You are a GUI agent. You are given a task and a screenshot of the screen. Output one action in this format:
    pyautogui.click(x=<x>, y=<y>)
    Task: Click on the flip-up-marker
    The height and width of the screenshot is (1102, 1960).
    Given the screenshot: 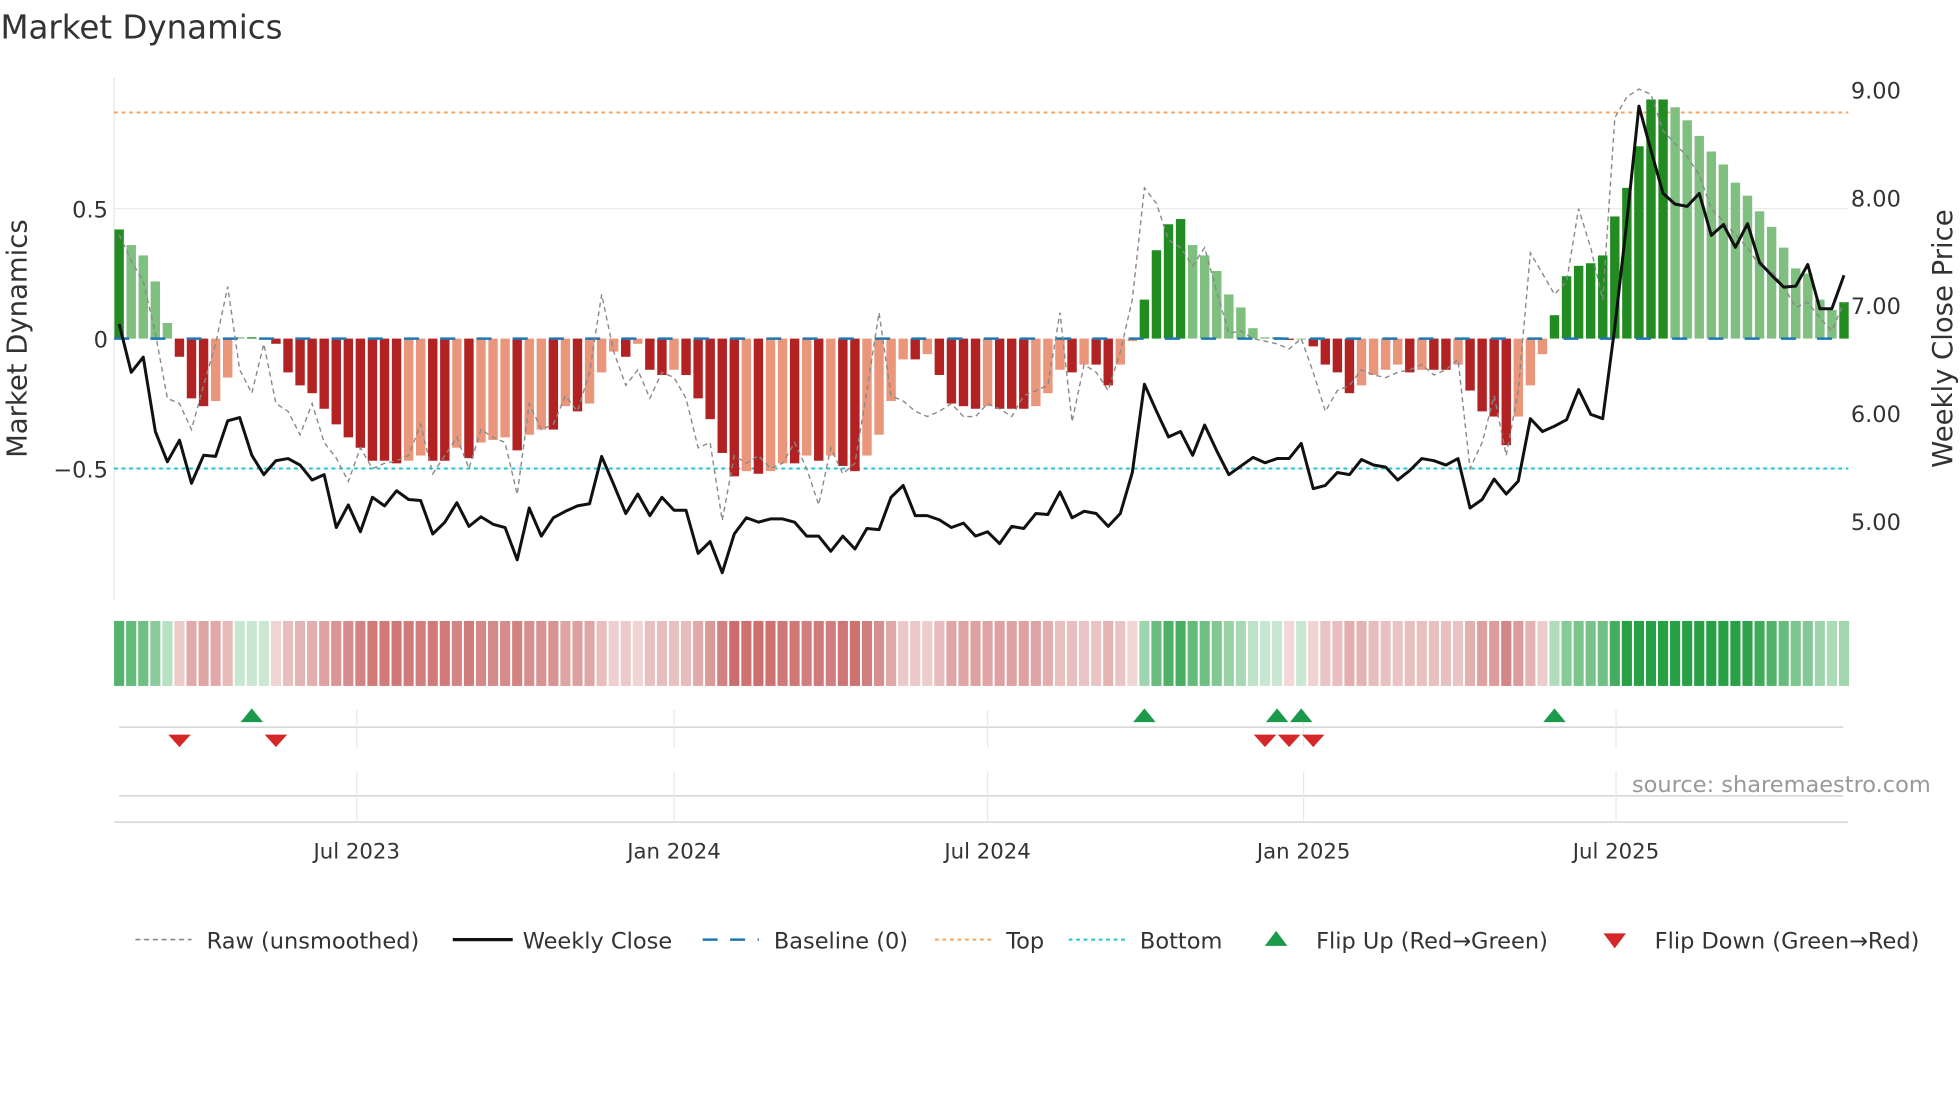 What is the action you would take?
    pyautogui.click(x=1277, y=715)
    